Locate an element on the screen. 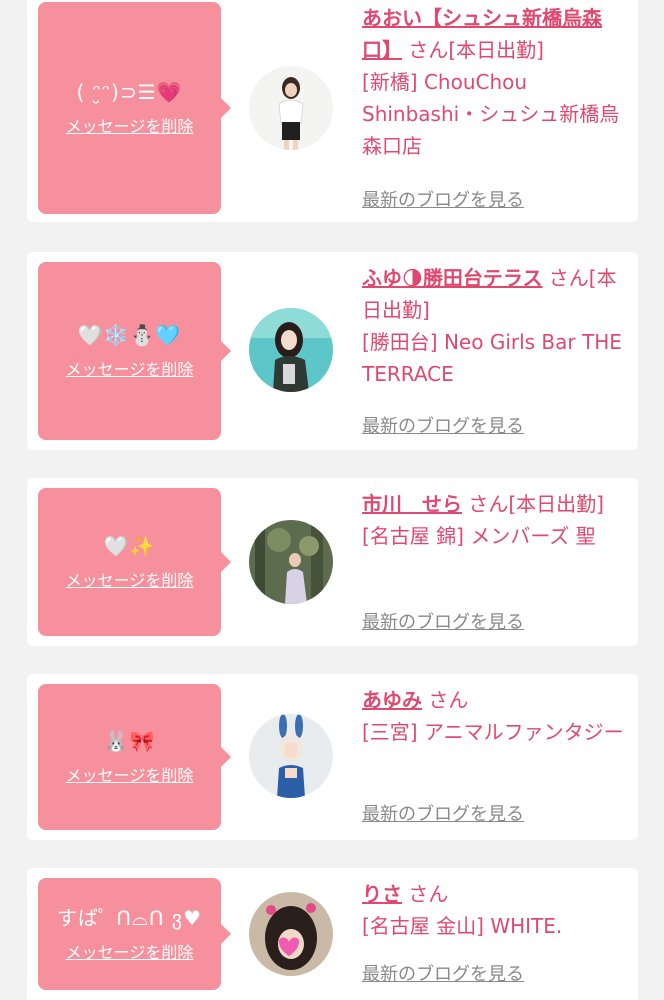  message-bubble: ( ᵔ̮ᵔ)⊃☰💗 メッセージを削除 is located at coordinates (134, 108).